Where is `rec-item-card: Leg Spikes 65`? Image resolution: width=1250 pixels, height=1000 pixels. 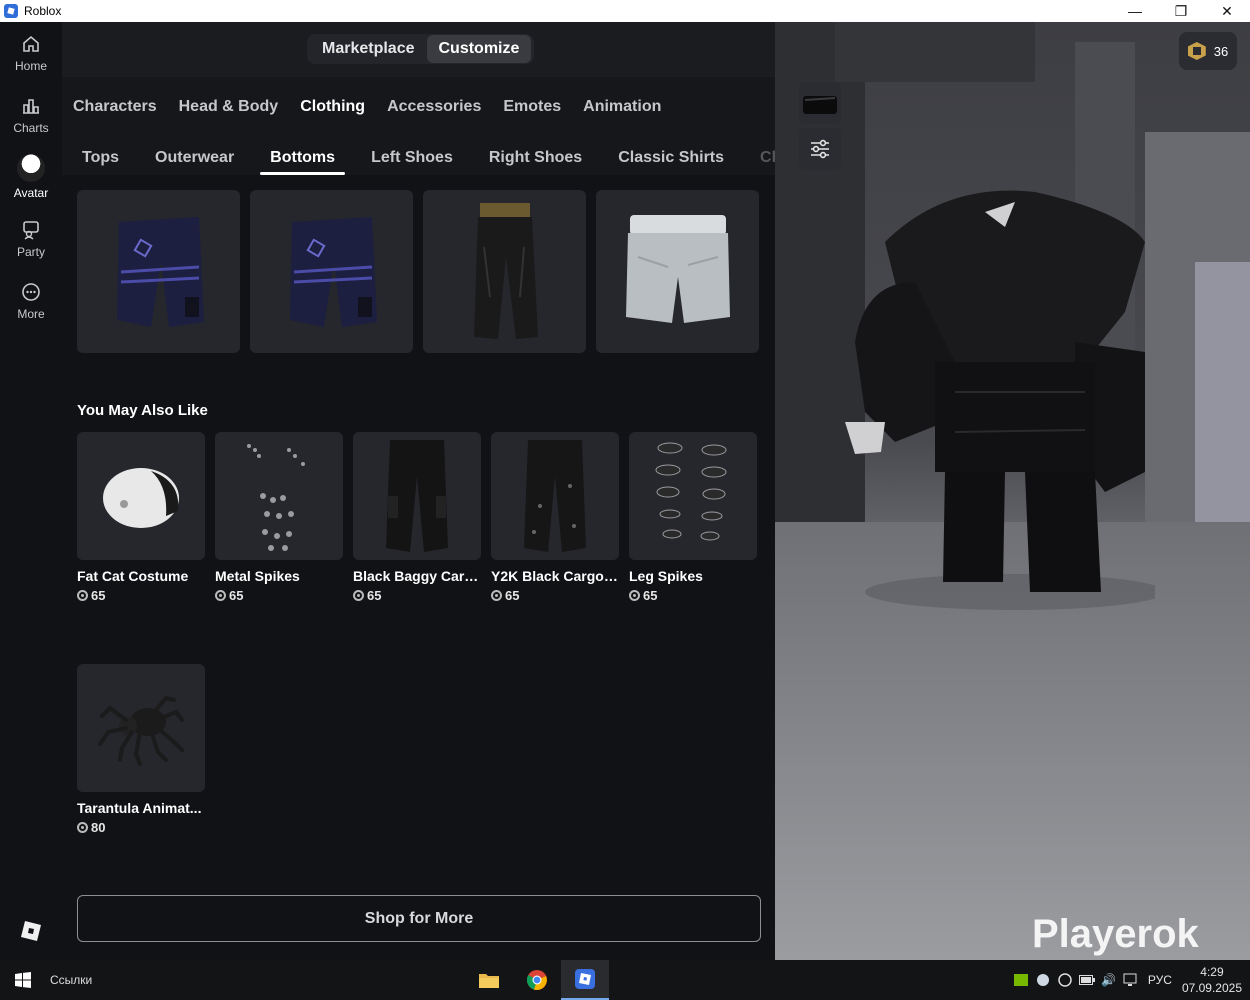 rec-item-card: Leg Spikes 65 is located at coordinates (693, 548).